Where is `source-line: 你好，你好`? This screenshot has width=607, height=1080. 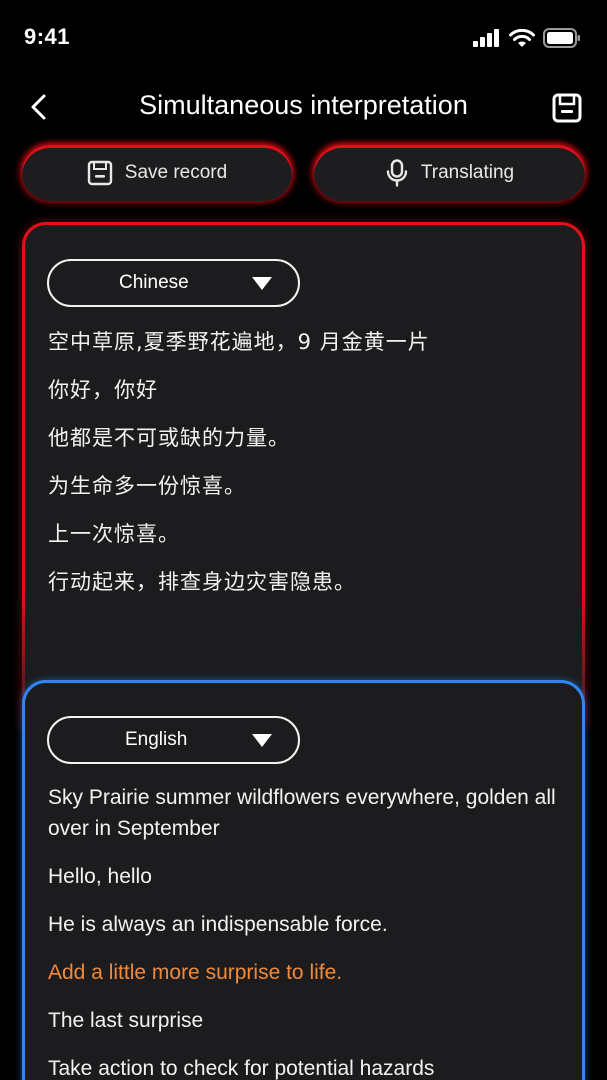
source-line: 你好，你好 is located at coordinates (103, 390).